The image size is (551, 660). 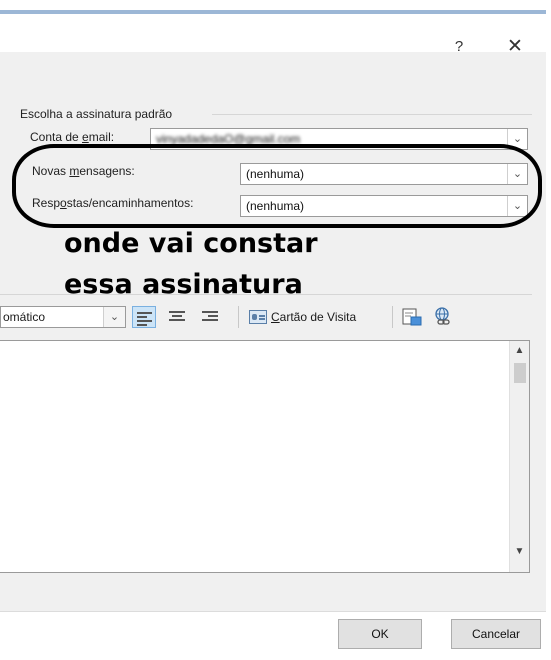 I want to click on insert-picture-button, so click(x=412, y=317).